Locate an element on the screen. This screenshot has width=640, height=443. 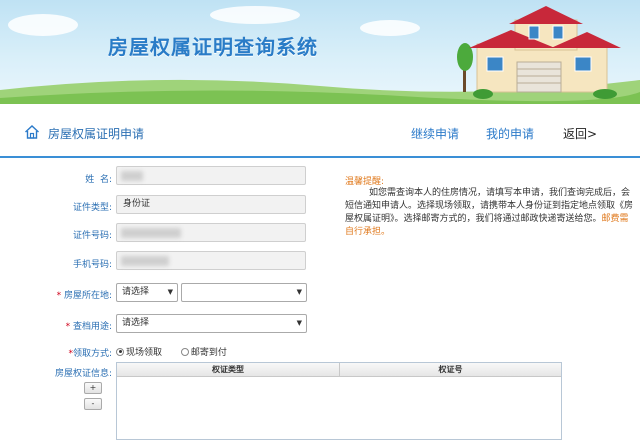
my-applications-link: 我的申请 is located at coordinates (510, 133).